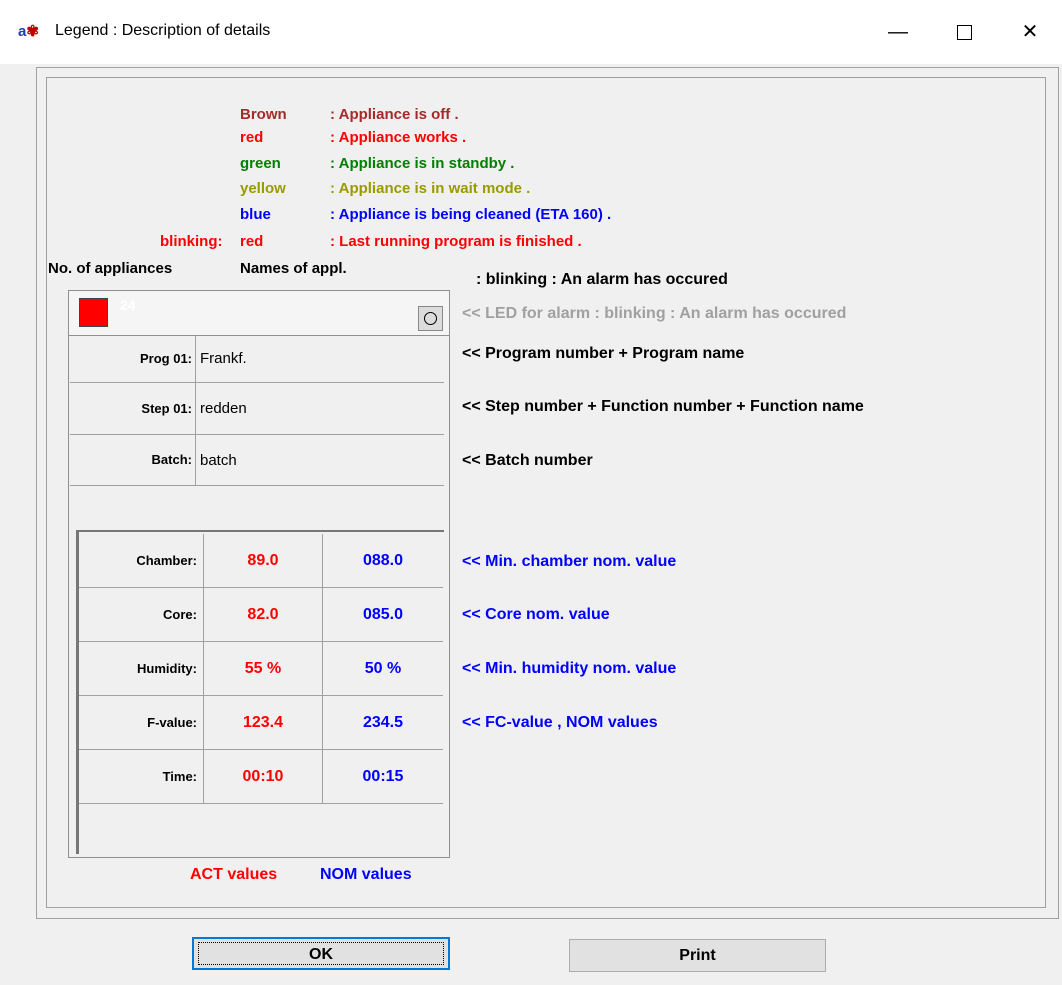  Describe the element at coordinates (257, 359) in the screenshot. I see `program-row: Prog 01: Frankf.` at that location.